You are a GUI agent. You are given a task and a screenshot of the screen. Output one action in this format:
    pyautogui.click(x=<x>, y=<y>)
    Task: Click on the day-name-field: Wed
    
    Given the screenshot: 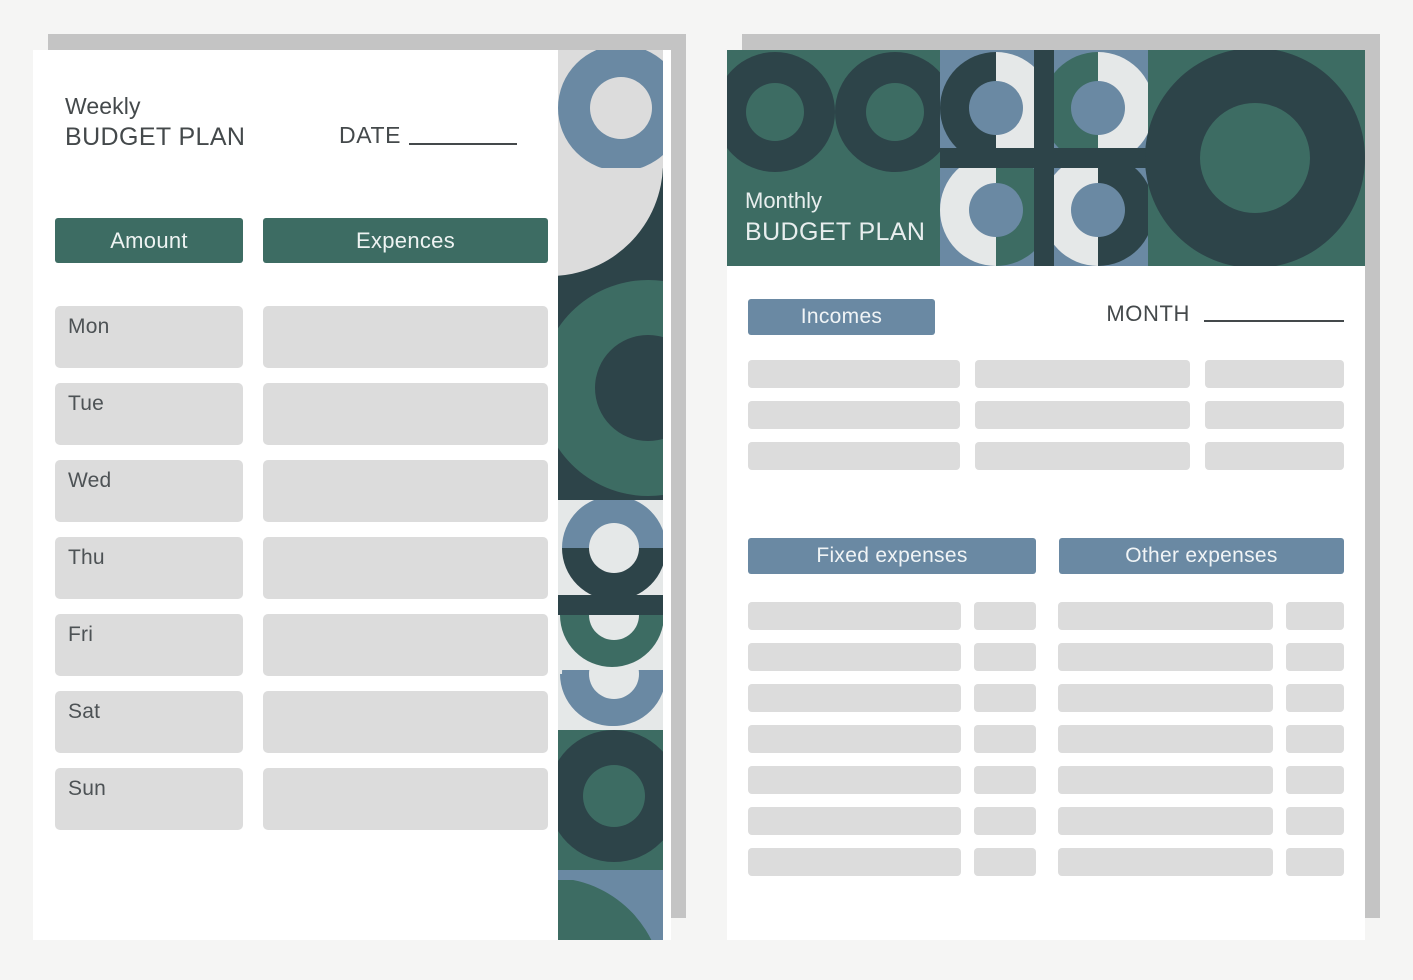 What is the action you would take?
    pyautogui.click(x=149, y=491)
    